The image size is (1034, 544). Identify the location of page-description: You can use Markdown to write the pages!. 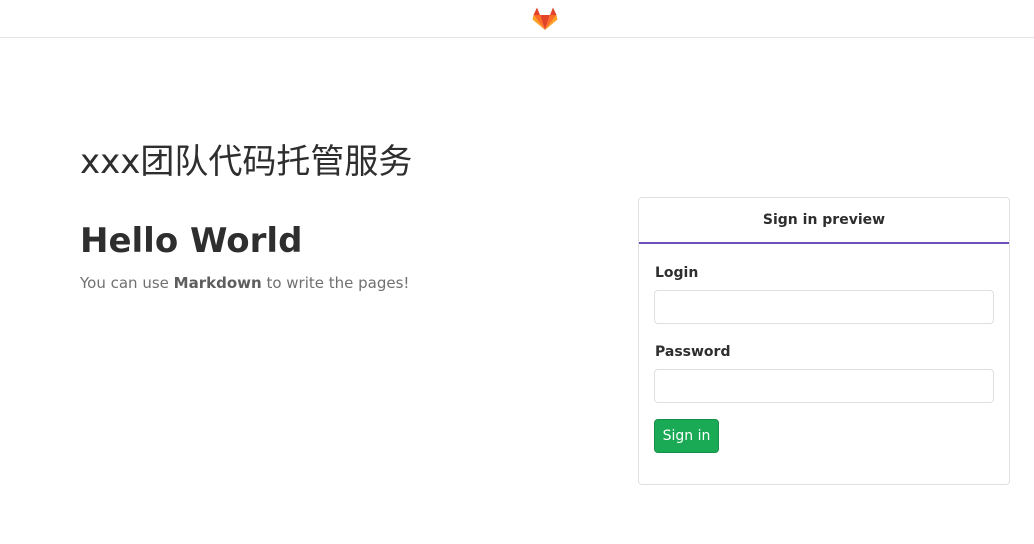
(244, 283).